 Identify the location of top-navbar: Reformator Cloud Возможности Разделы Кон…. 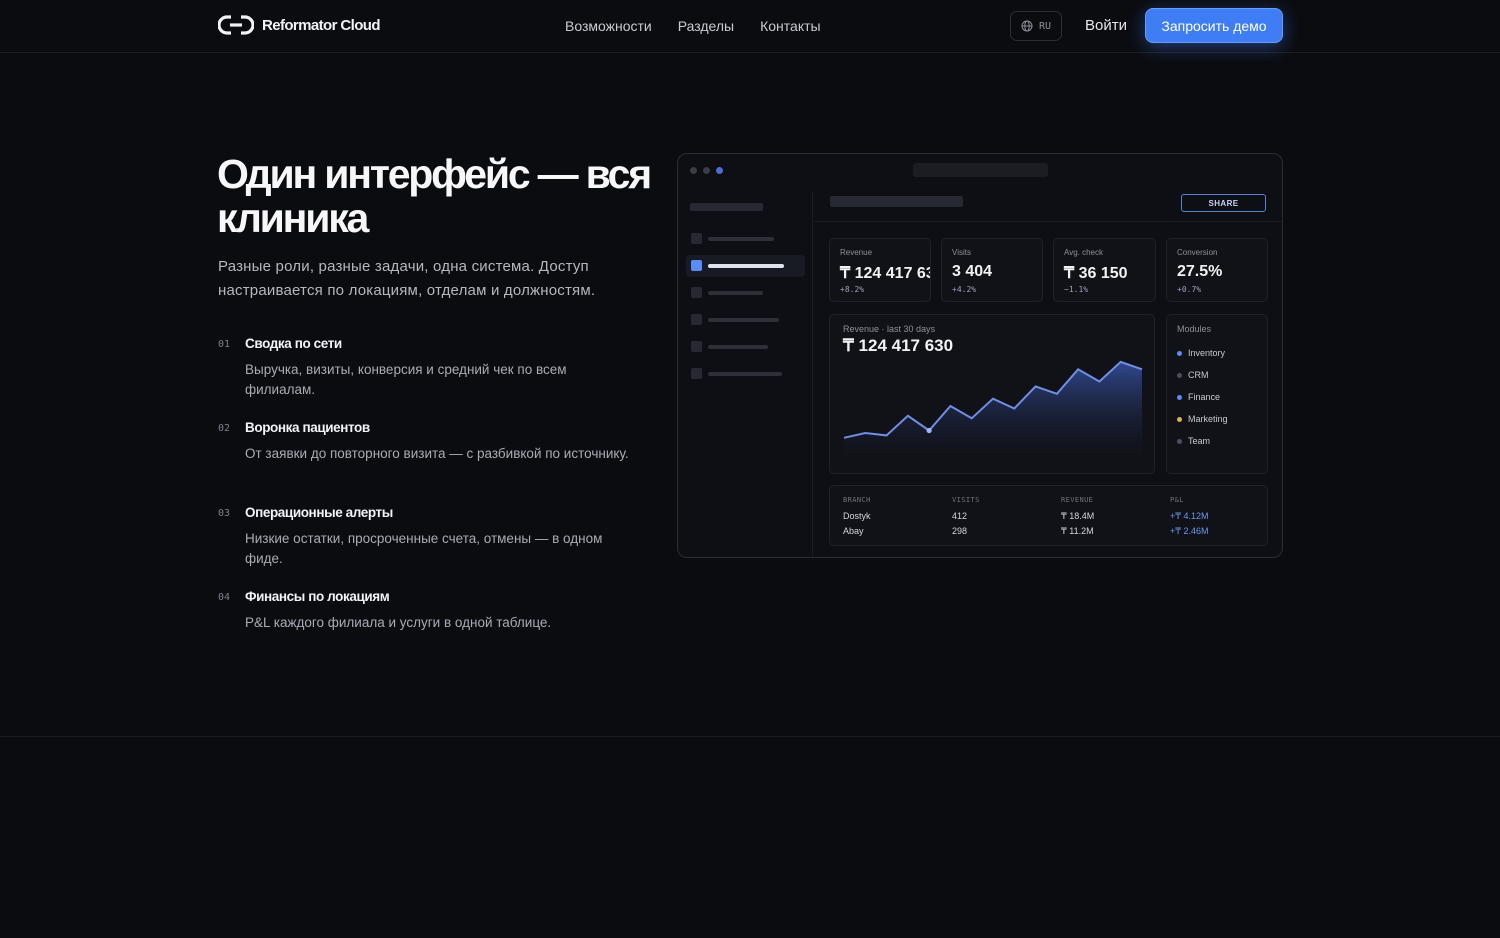
(750, 26).